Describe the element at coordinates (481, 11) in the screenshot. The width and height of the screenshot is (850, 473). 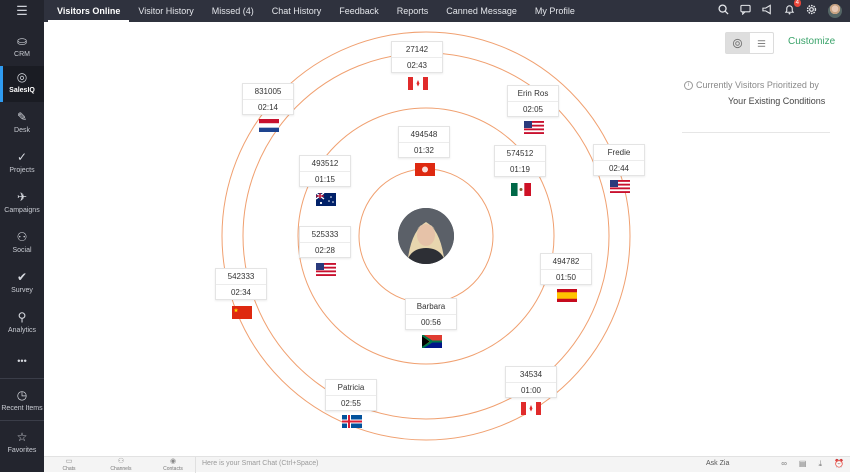
I see `tab-canned-message: Canned Message` at that location.